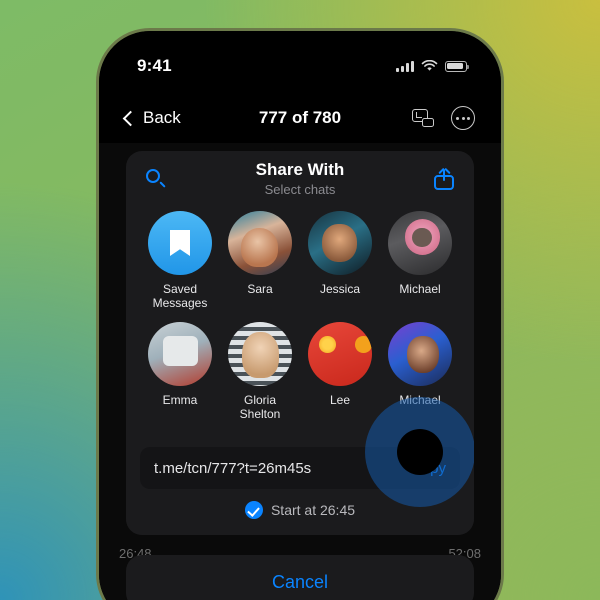 The image size is (600, 600). I want to click on share-sheet-titles: Share With Select chats, so click(300, 174).